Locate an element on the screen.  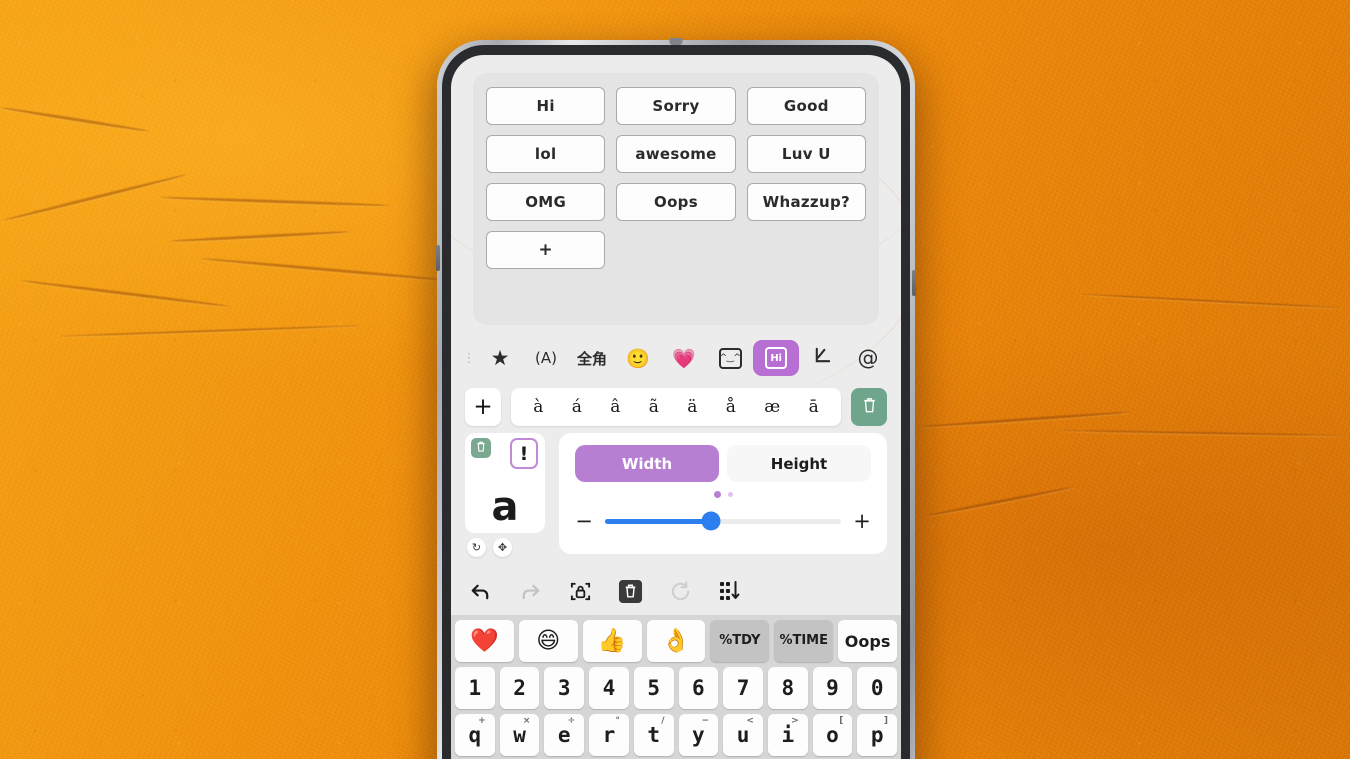
shortcut-key-heart: ❤️ is located at coordinates (484, 641).